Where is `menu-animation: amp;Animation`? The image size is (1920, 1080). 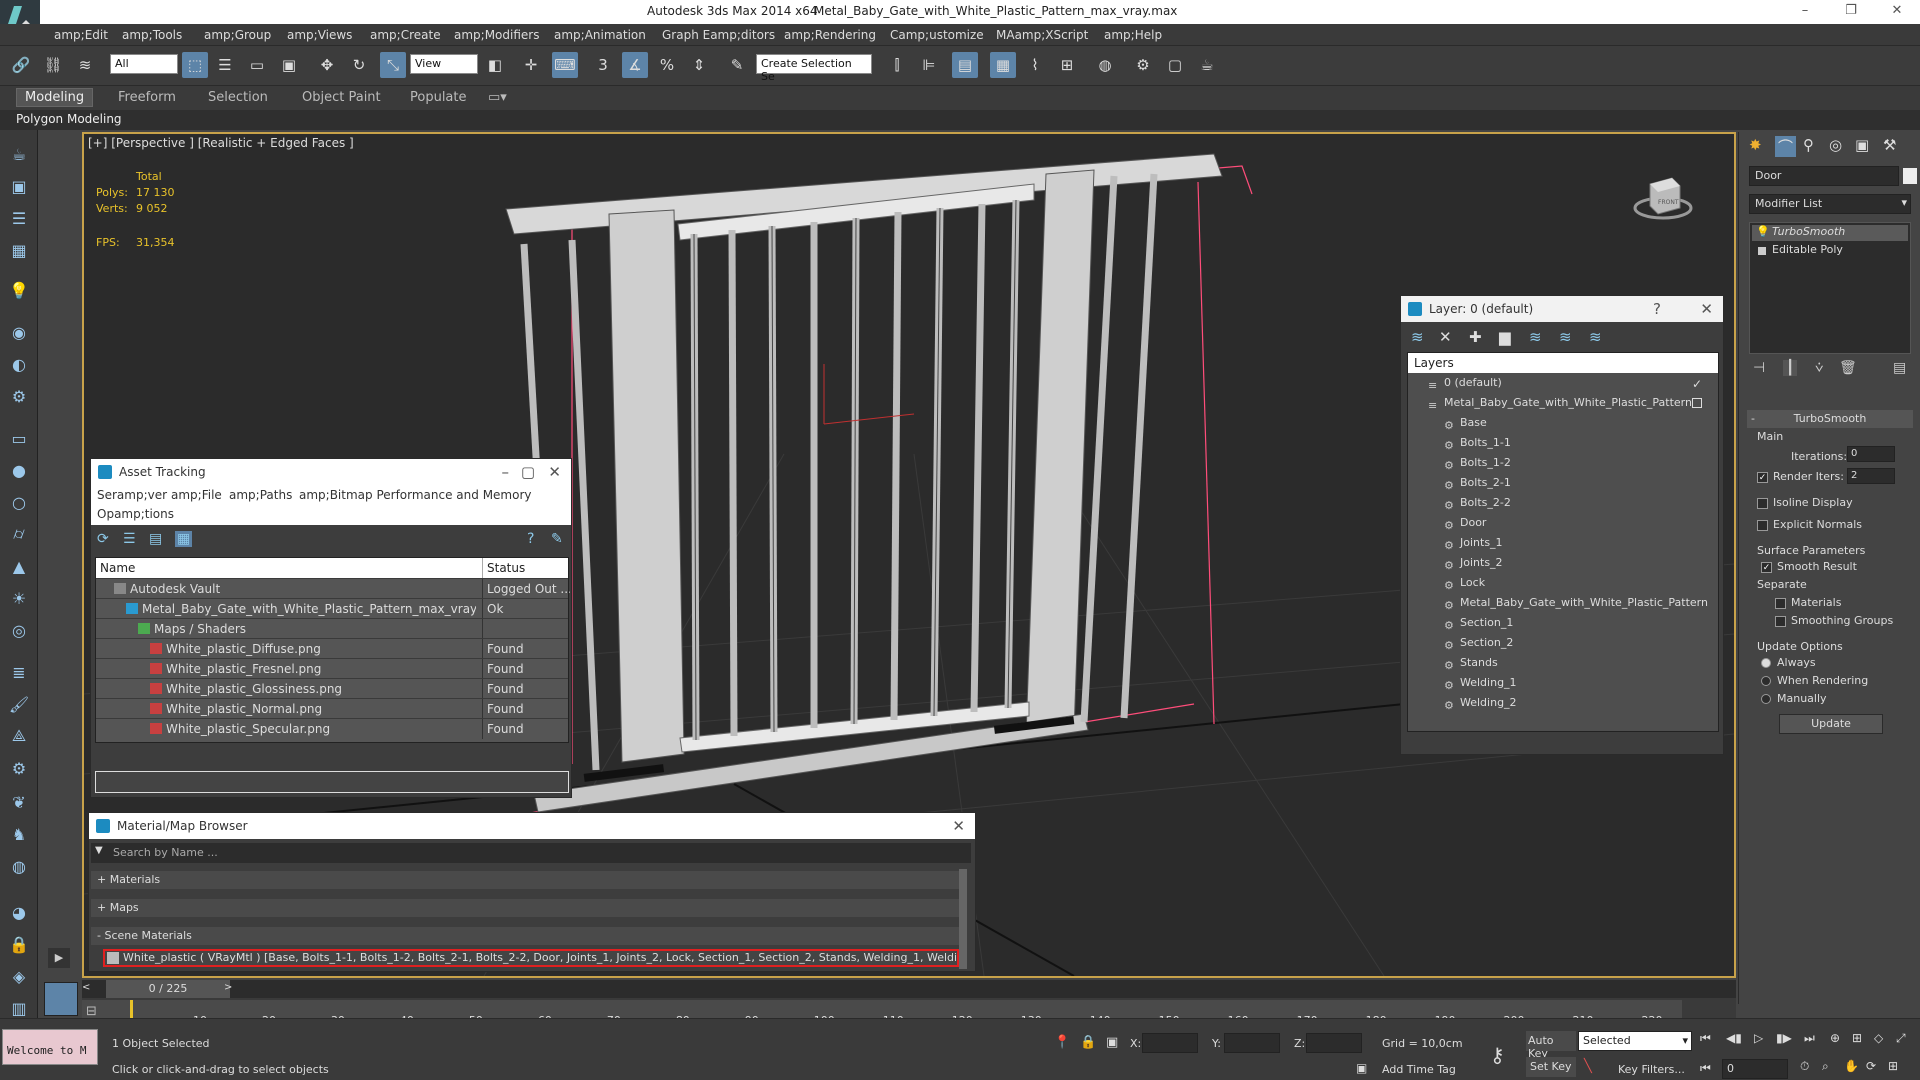
menu-animation: amp;Animation is located at coordinates (600, 35).